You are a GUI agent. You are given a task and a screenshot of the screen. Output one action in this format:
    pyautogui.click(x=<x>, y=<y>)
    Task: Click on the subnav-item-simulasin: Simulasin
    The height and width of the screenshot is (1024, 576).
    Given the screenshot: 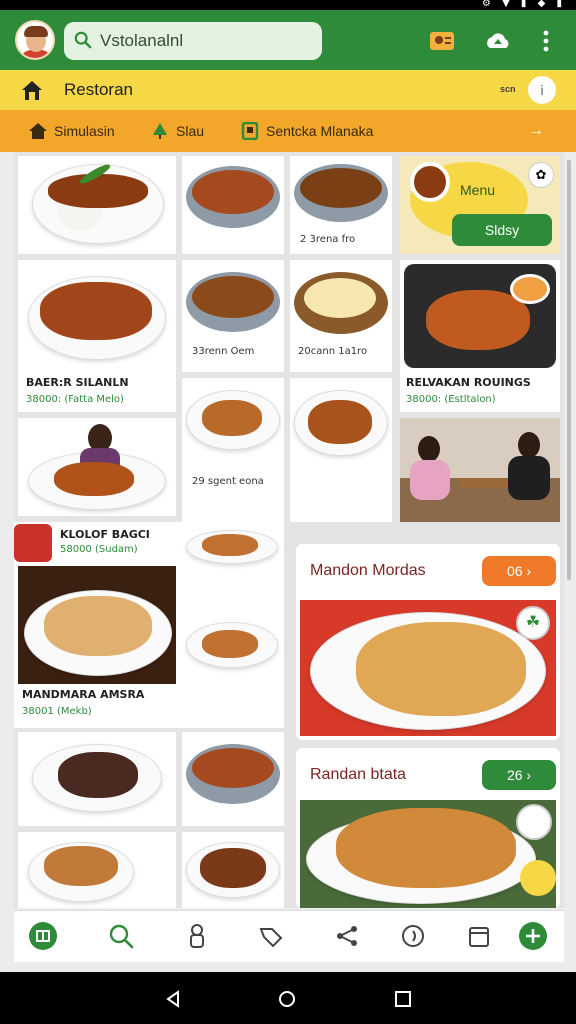 What is the action you would take?
    pyautogui.click(x=71, y=131)
    